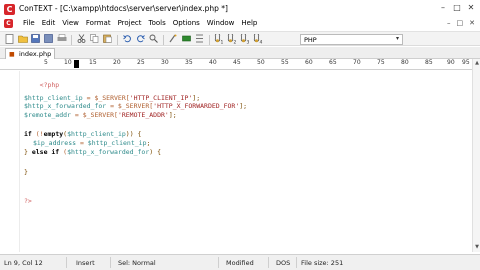 The height and width of the screenshot is (270, 480). Describe the element at coordinates (189, 62) in the screenshot. I see `ruler-label-35: 35` at that location.